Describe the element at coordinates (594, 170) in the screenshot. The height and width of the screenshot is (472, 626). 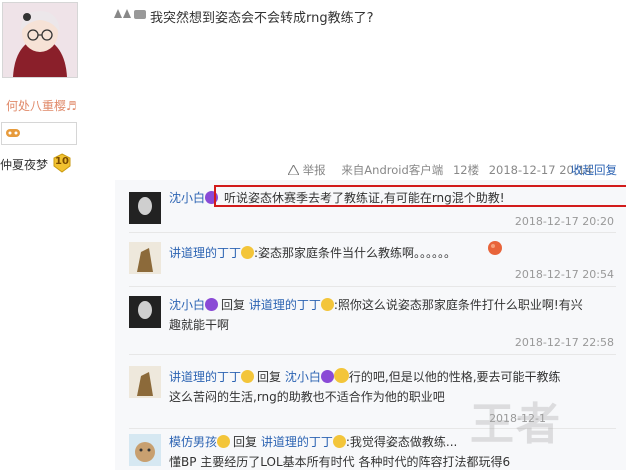
I see `collapse-replies-link: 收起回复` at that location.